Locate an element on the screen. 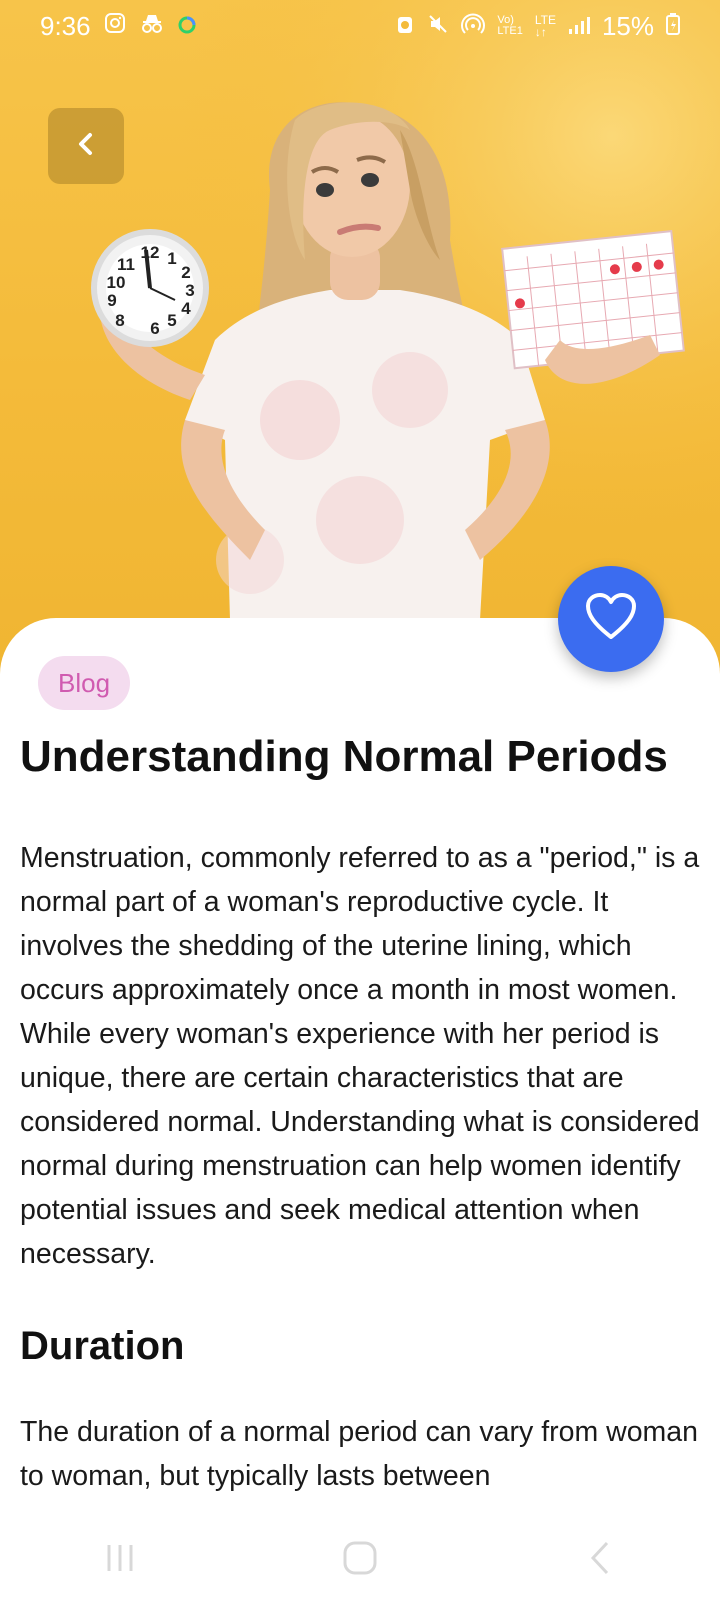  heart-icon is located at coordinates (611, 619).